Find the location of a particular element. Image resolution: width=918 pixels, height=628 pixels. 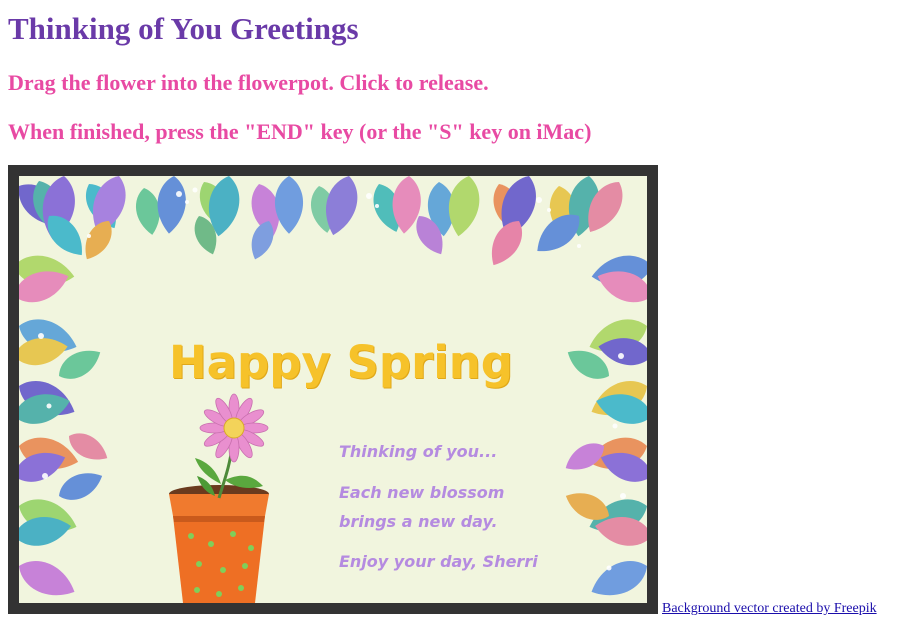

card-message-line: Each new blossom is located at coordinates (422, 492).